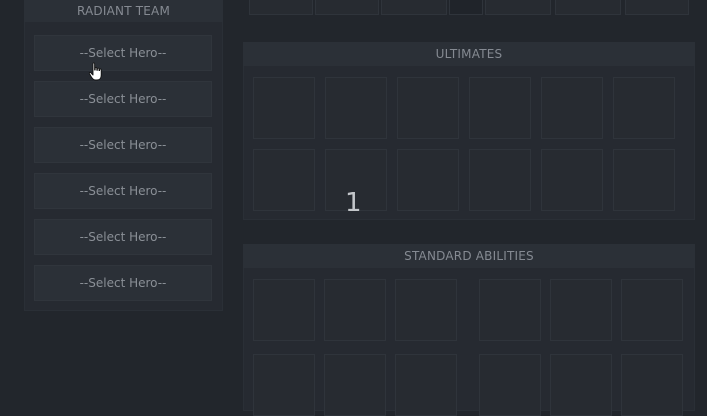 The width and height of the screenshot is (707, 416). Describe the element at coordinates (123, 191) in the screenshot. I see `hero-select-4: --Select Hero--` at that location.